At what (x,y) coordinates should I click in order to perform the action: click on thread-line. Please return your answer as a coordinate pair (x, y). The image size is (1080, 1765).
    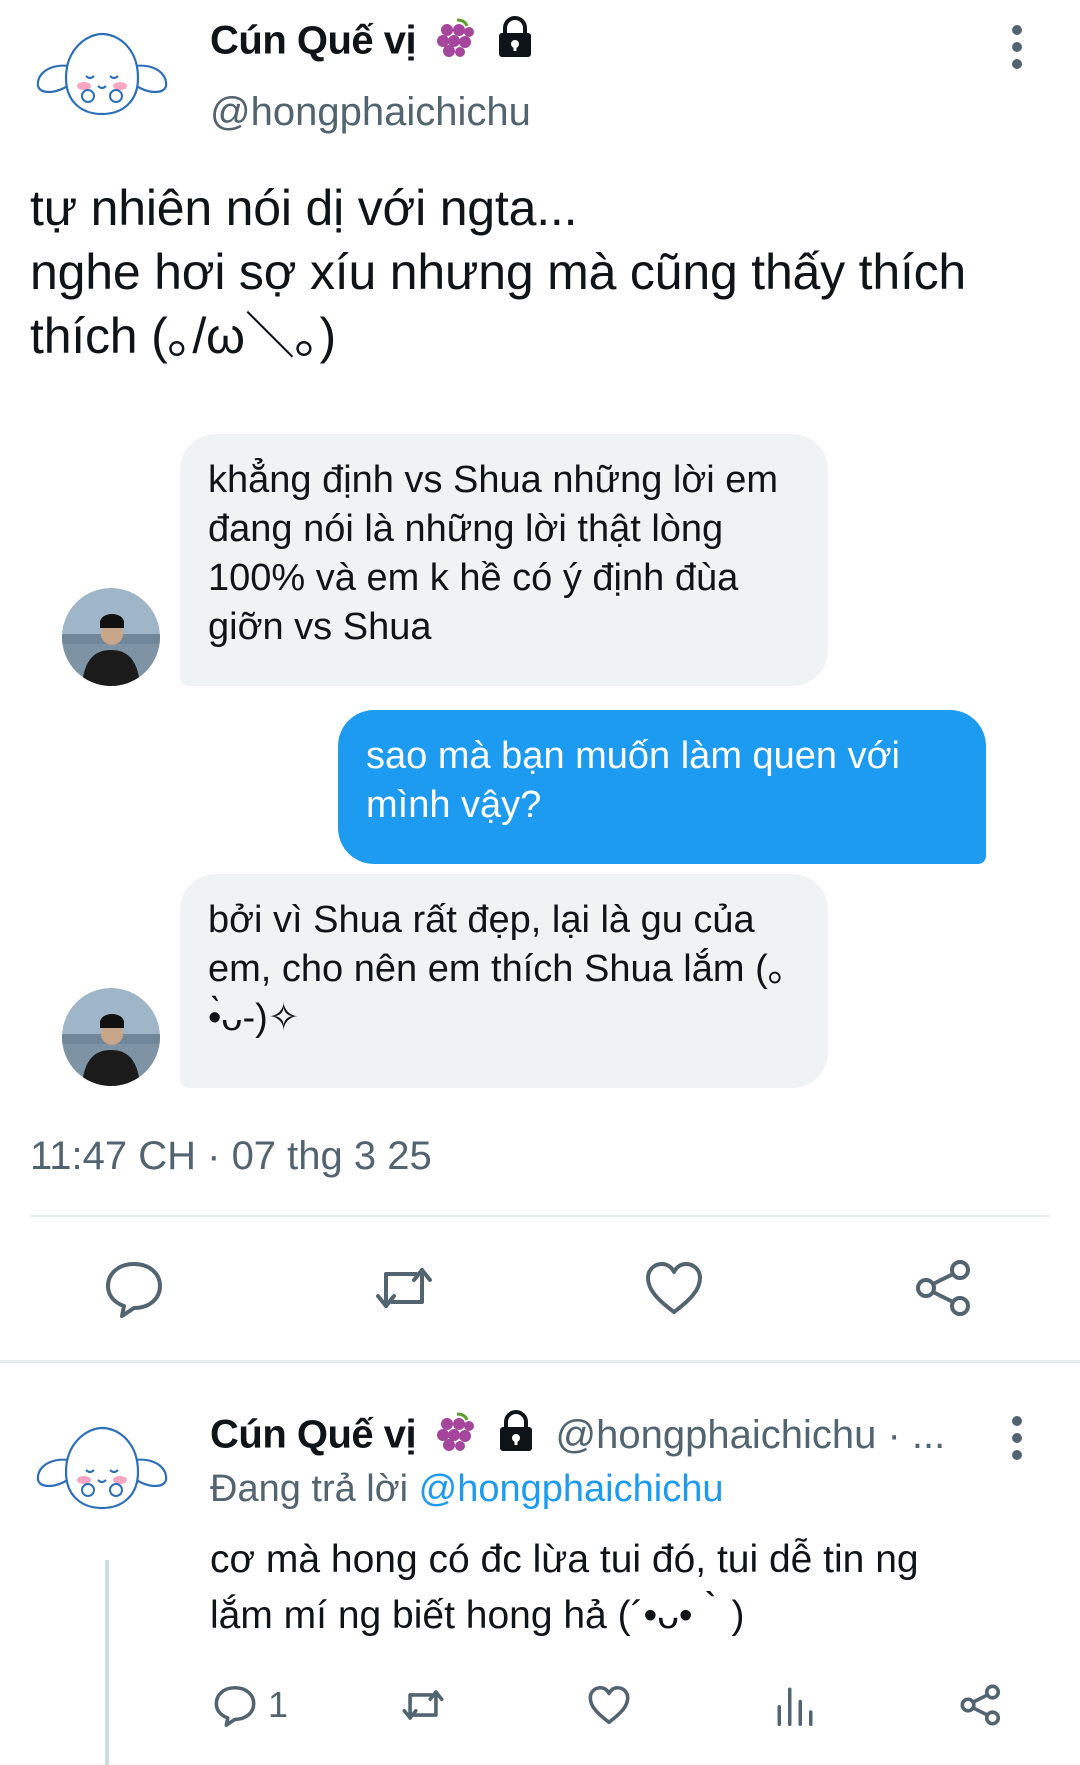
    Looking at the image, I should click on (107, 1662).